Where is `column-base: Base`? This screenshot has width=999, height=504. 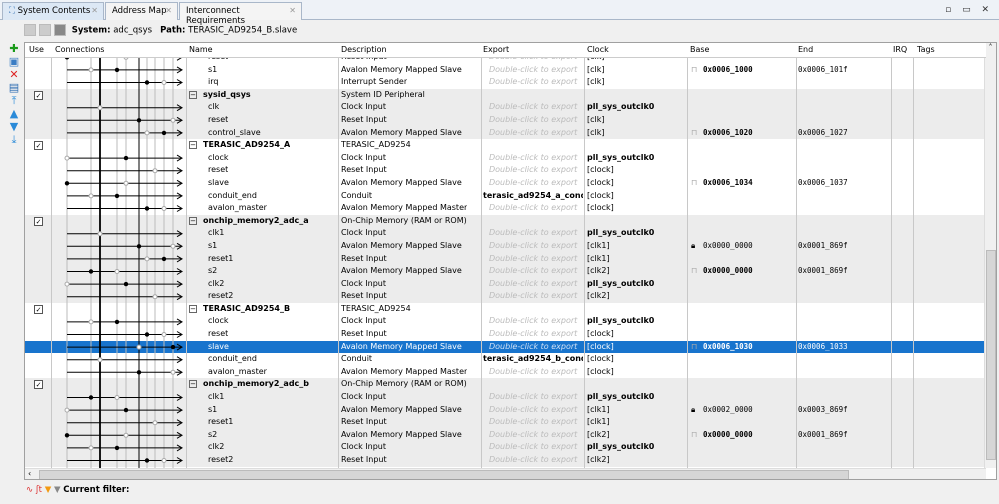 column-base: Base is located at coordinates (699, 49).